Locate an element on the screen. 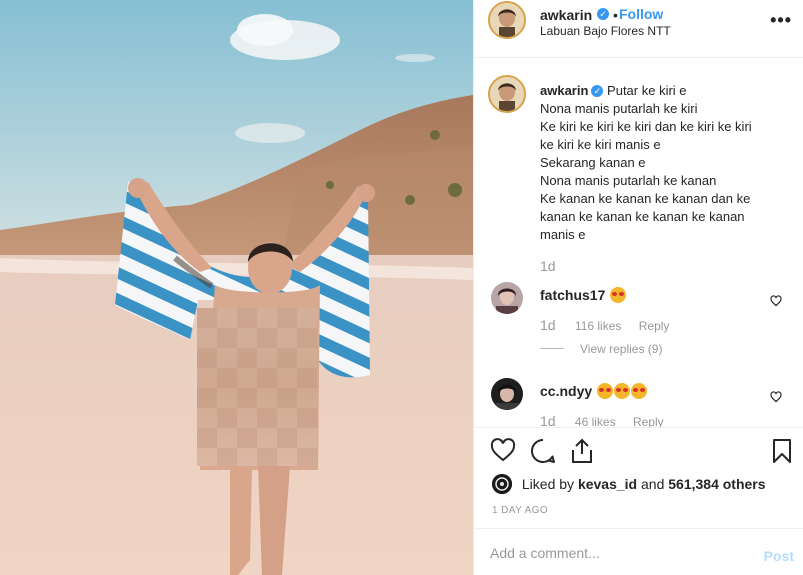  caption-line: ke kiri ke kiri manis e is located at coordinates (600, 144).